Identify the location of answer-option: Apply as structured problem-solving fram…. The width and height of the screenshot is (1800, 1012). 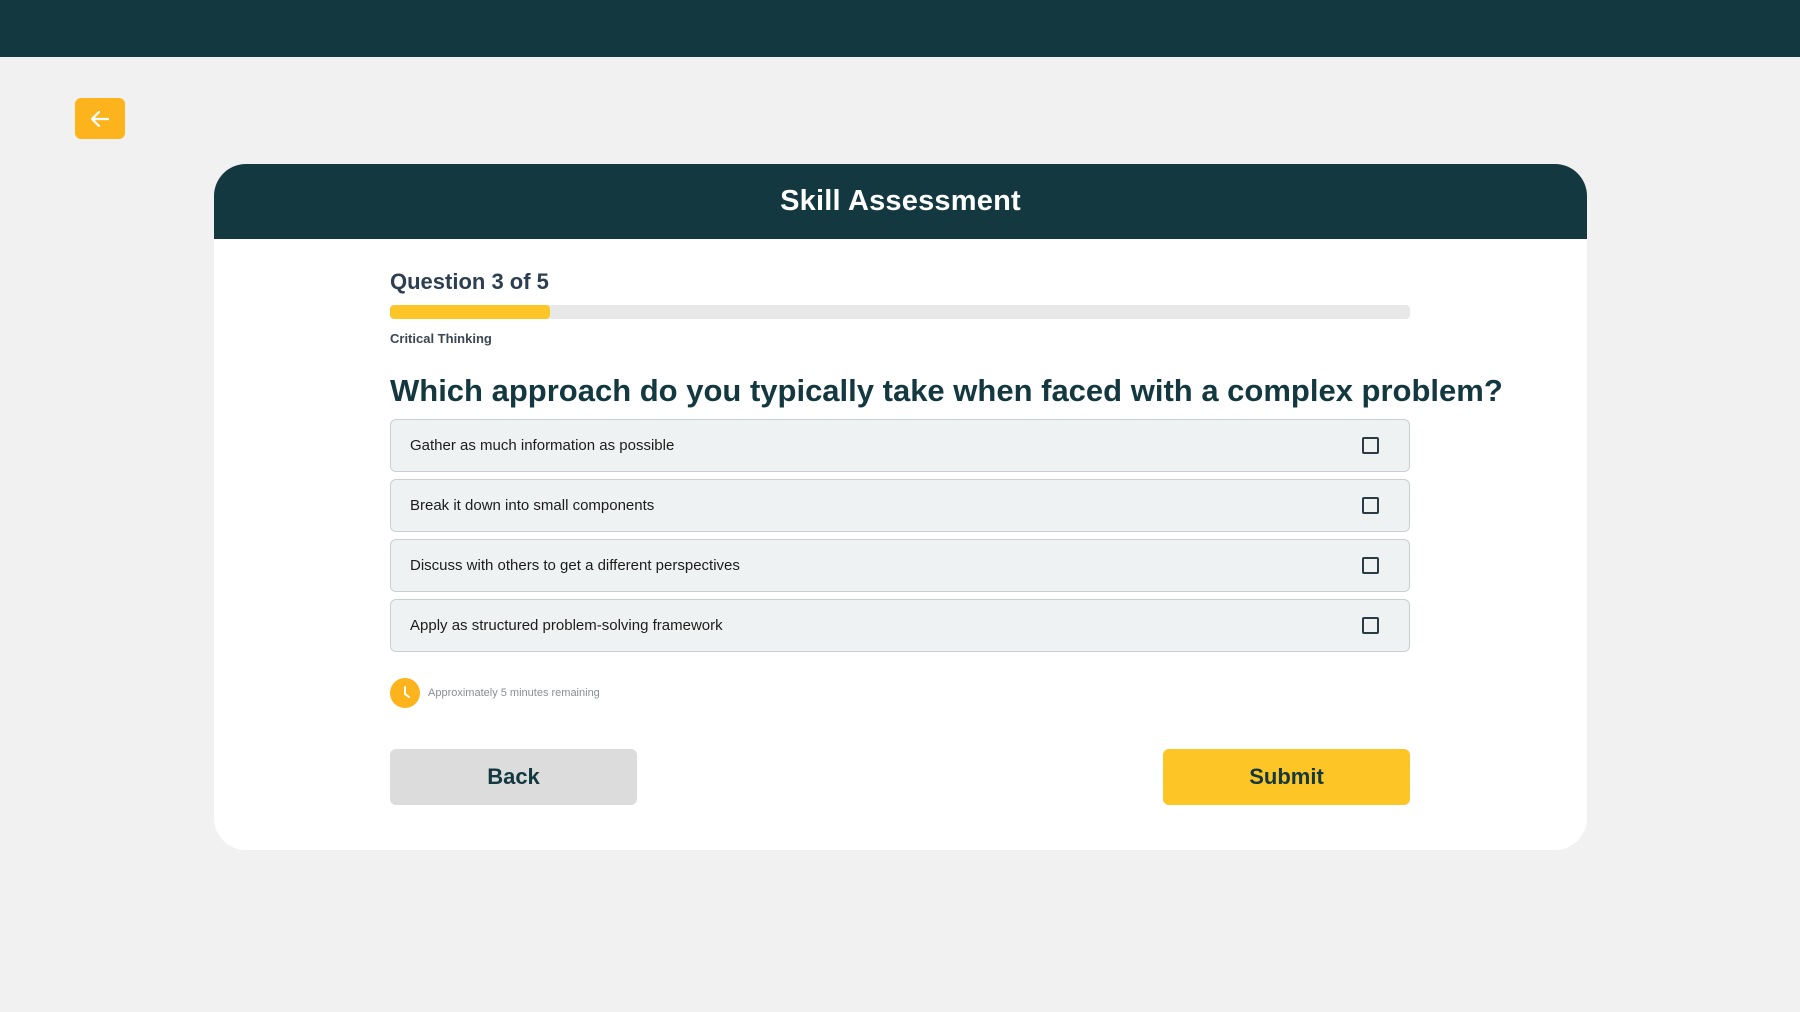
(900, 625).